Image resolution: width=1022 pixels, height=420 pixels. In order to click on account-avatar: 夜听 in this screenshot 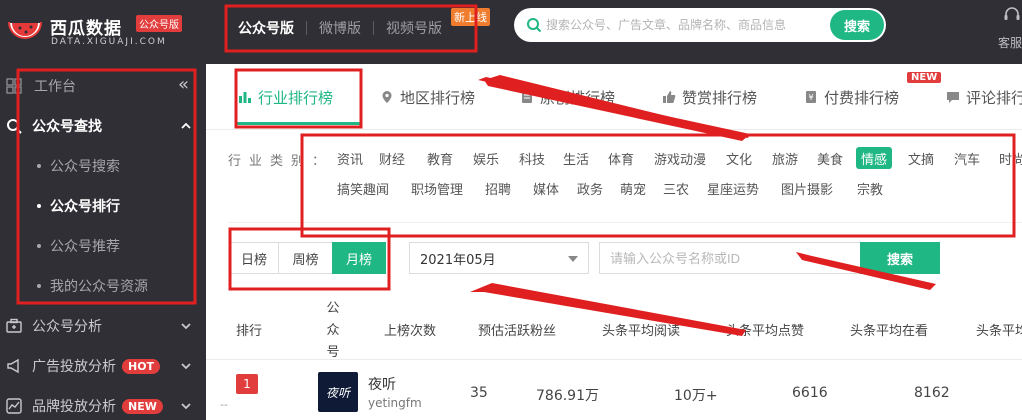, I will do `click(338, 392)`.